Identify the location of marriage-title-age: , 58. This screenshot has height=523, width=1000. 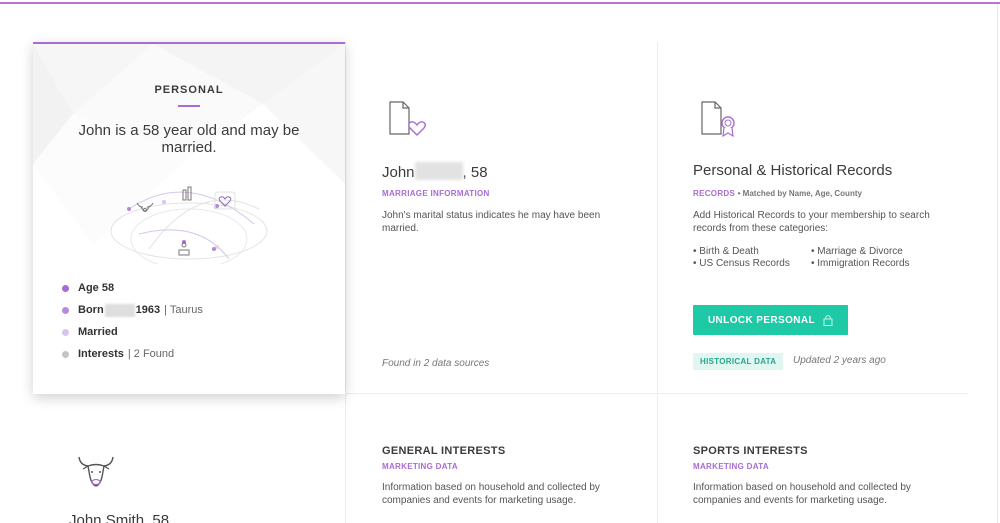
(475, 172).